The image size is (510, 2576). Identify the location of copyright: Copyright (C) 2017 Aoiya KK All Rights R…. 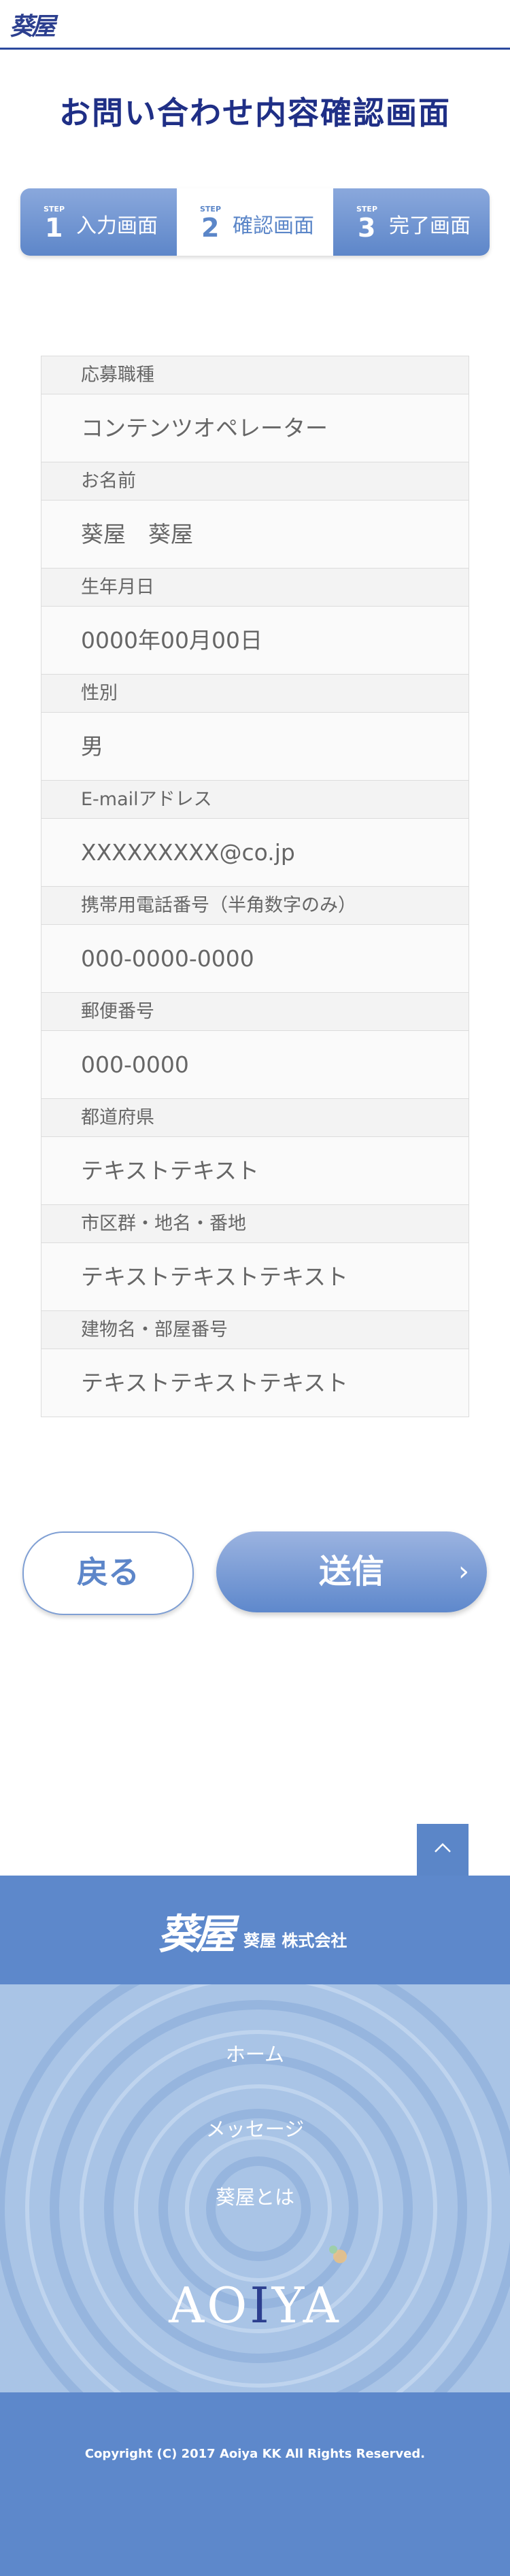
(255, 2454).